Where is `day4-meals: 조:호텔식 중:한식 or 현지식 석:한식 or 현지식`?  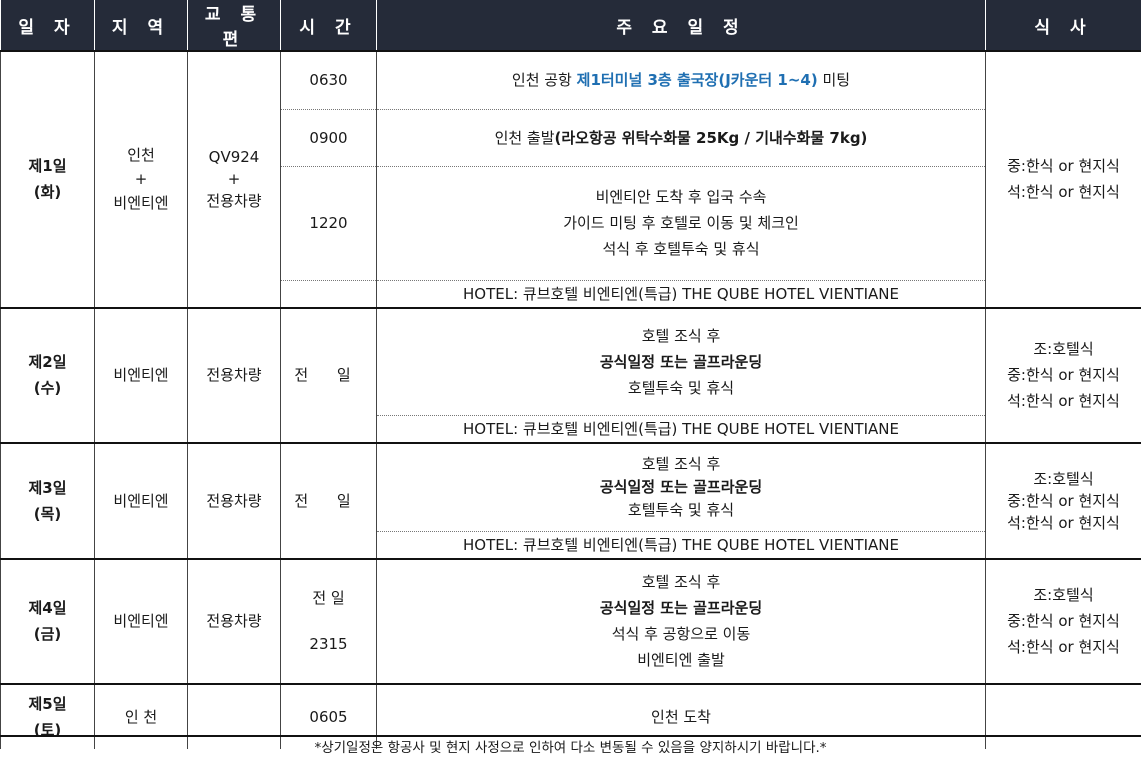
day4-meals: 조:호텔식 중:한식 or 현지식 석:한식 or 현지식 is located at coordinates (1063, 620).